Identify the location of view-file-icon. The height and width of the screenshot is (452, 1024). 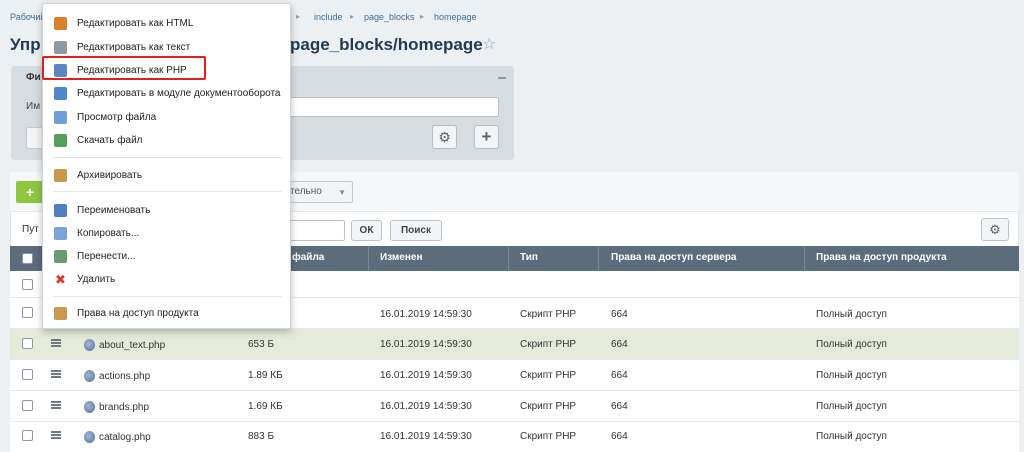
(60, 117).